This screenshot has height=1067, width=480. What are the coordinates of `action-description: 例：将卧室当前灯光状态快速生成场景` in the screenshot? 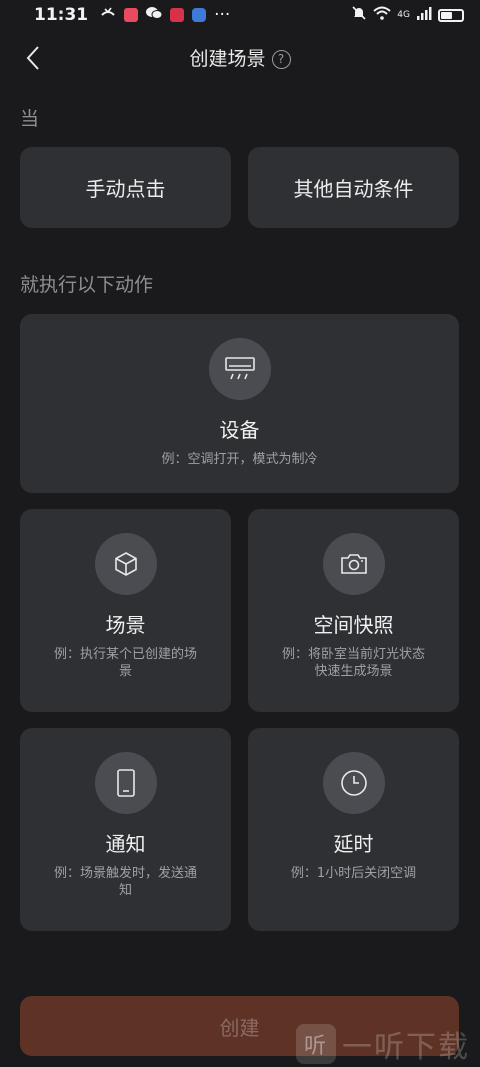 It's located at (353, 663).